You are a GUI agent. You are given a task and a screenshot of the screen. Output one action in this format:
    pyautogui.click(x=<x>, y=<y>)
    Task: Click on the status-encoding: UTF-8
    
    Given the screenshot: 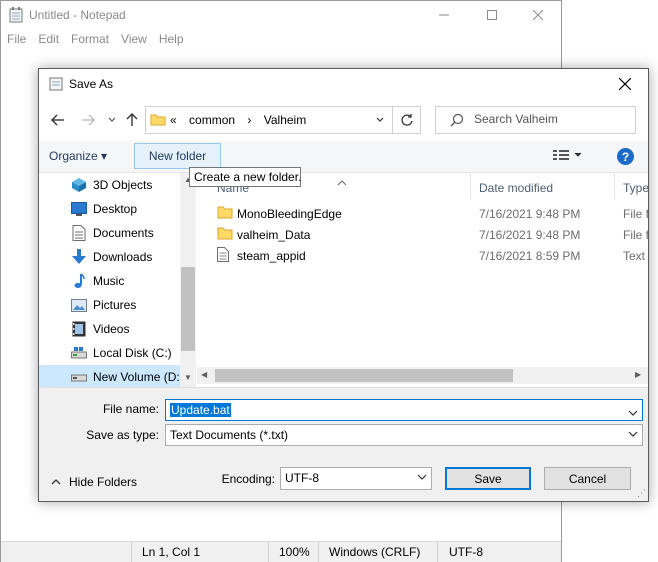 What is the action you would take?
    pyautogui.click(x=466, y=552)
    